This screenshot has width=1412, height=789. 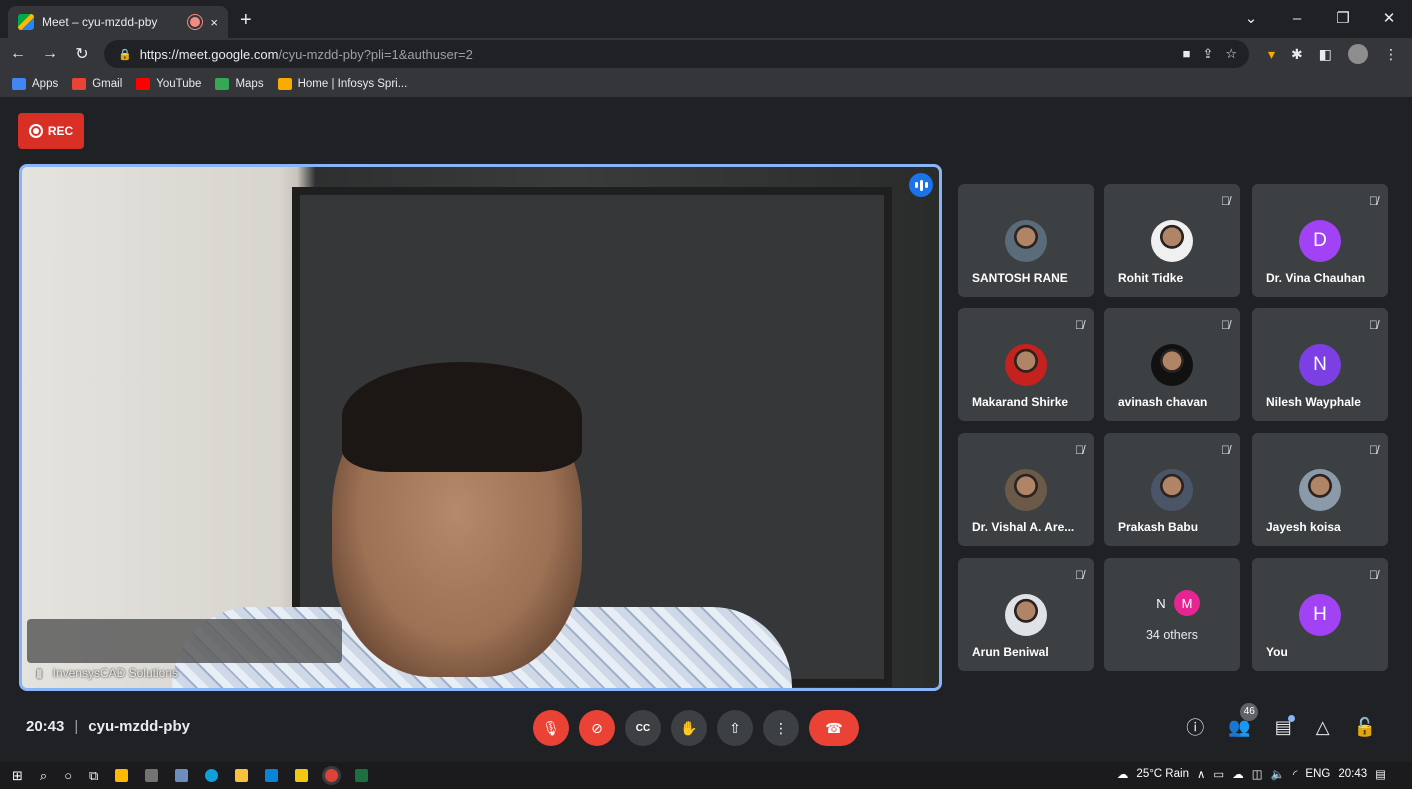 I want to click on back-icon: ←, so click(x=18, y=54).